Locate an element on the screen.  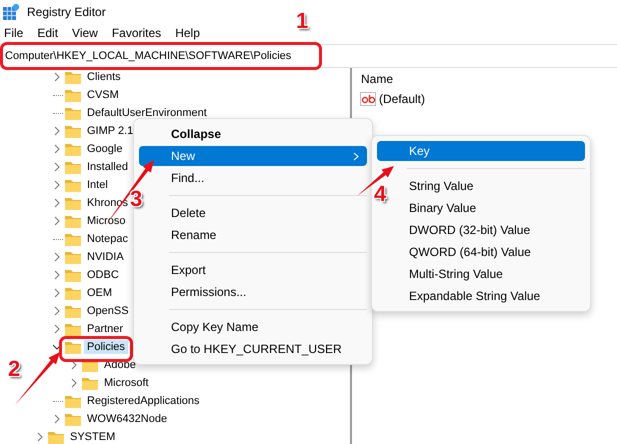
menu-item: Collapse is located at coordinates (266, 134).